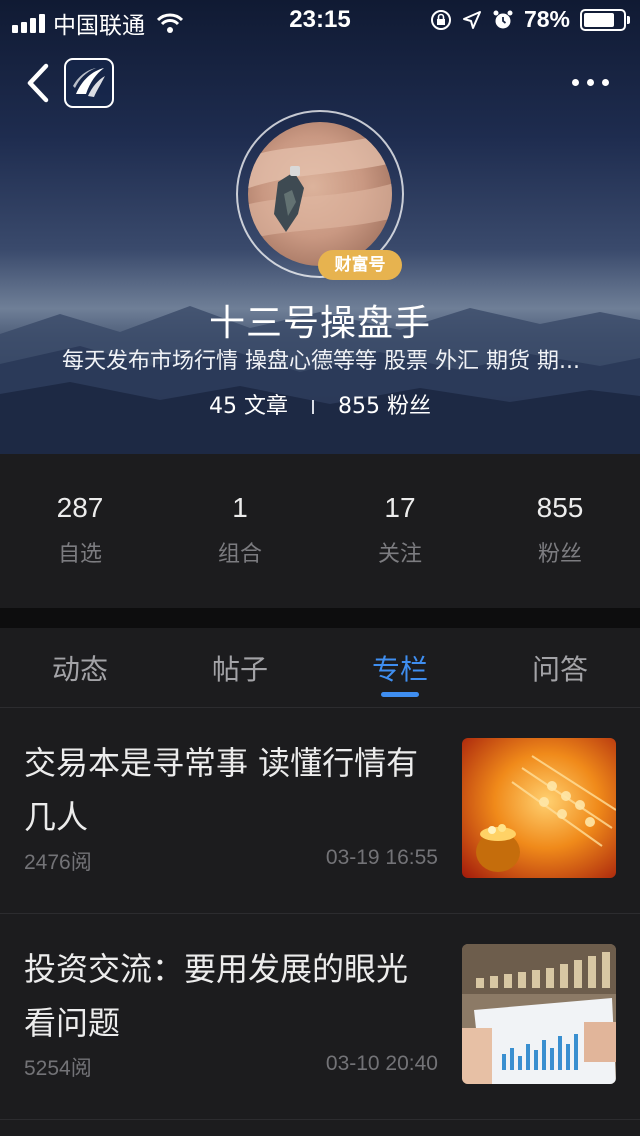 Image resolution: width=640 pixels, height=1136 pixels. Describe the element at coordinates (39, 83) in the screenshot. I see `back-button` at that location.